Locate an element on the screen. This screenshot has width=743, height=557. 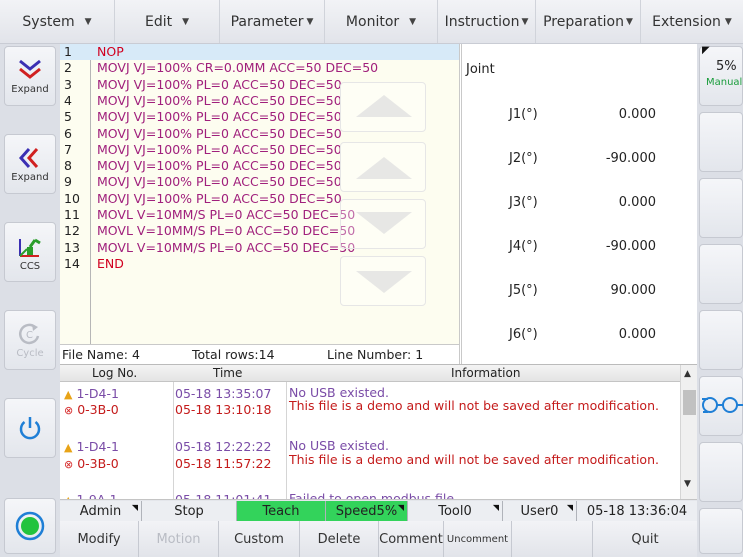
scroll-up-button is located at coordinates (383, 167).